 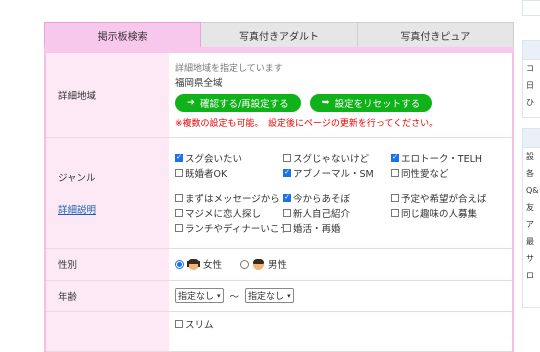 What do you see at coordinates (531, 241) in the screenshot?
I see `sidebar-item: 最` at bounding box center [531, 241].